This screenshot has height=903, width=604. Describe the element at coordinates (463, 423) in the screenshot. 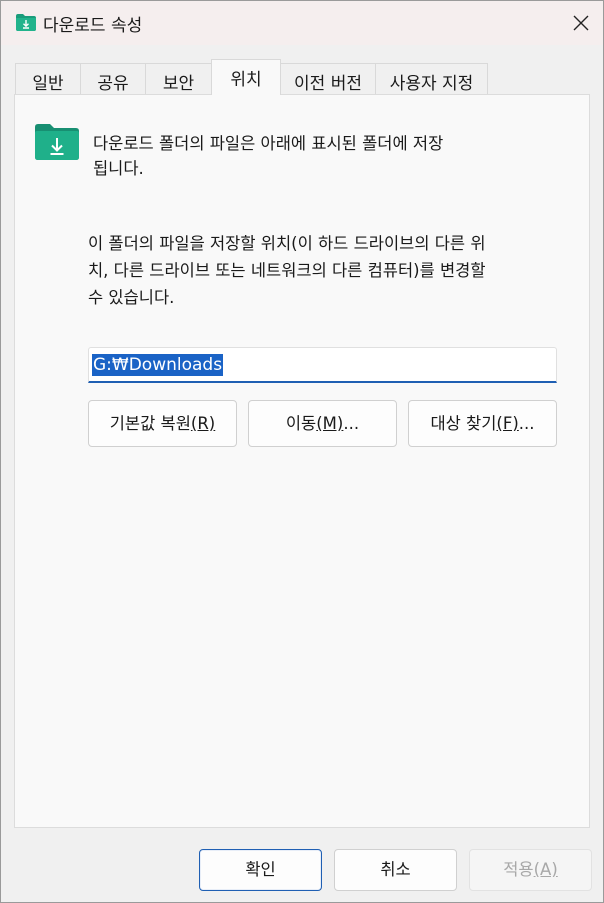

I see `find-target-label: 대상 찾기` at that location.